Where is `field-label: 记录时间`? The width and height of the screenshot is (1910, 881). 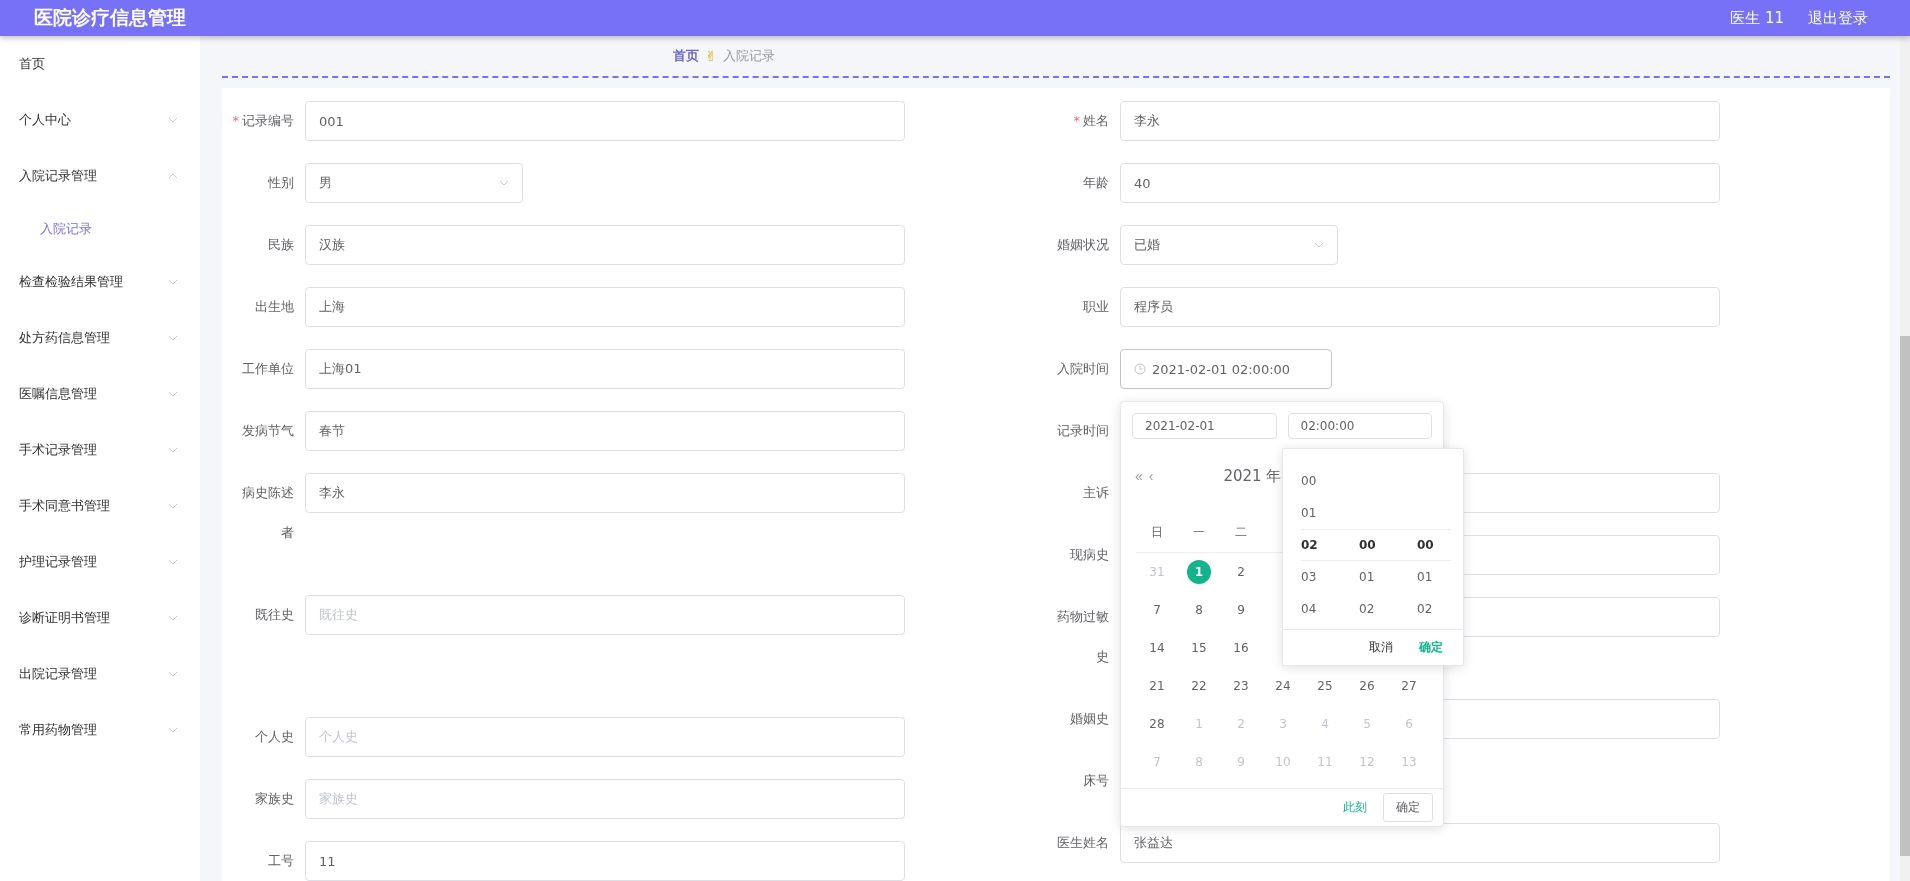
field-label: 记录时间 is located at coordinates (1083, 431).